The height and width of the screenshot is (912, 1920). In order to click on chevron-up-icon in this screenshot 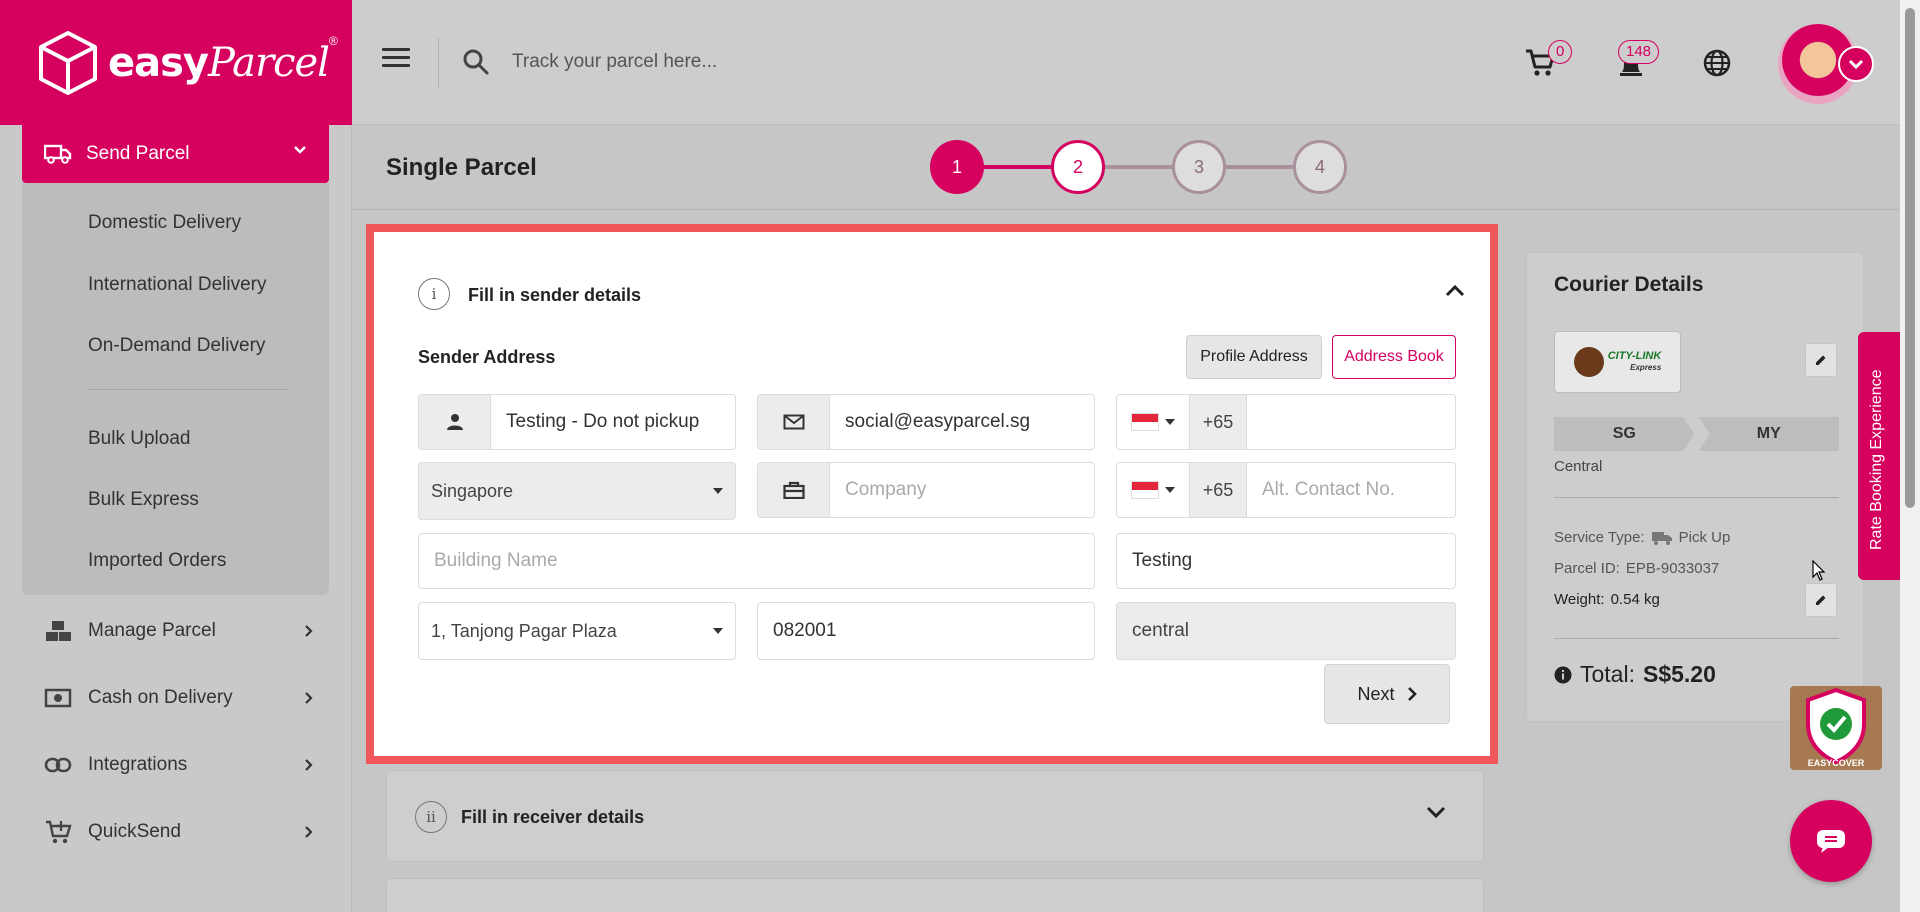, I will do `click(1455, 291)`.